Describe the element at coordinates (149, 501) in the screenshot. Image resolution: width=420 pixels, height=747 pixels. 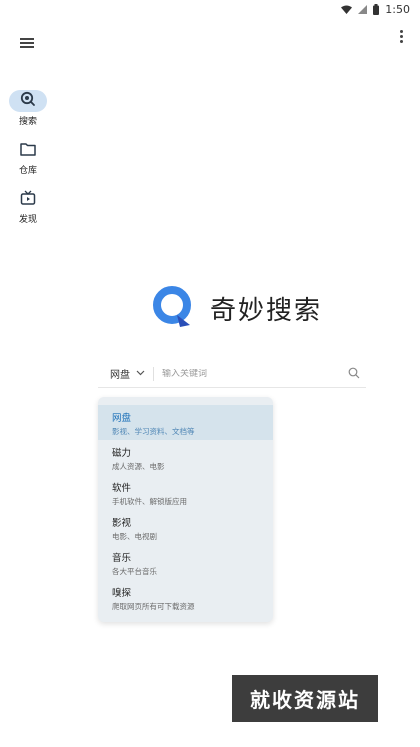
I see `dropdown-item-subtitle: 手机软件、解锁版应用` at that location.